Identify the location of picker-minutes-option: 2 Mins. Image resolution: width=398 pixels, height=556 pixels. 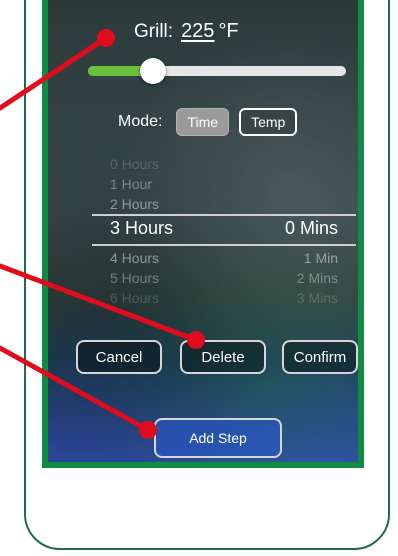
(281, 278).